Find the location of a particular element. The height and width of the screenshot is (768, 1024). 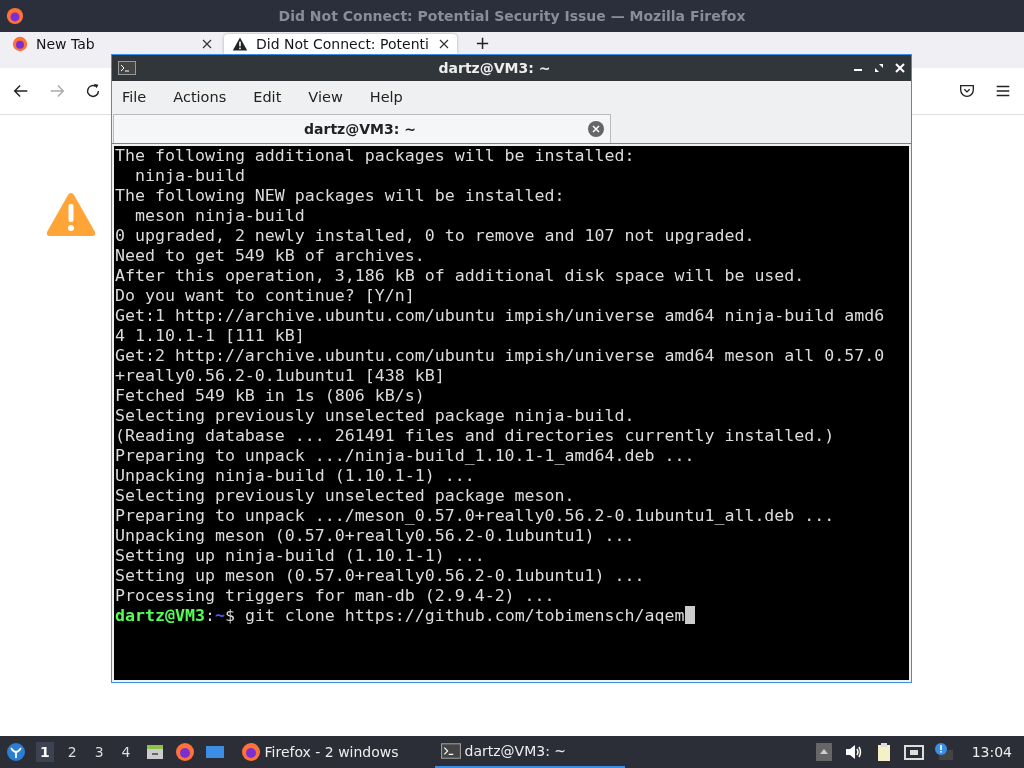

output-line: Get:2 http://archive.ubuntu.com/ubuntu impish/universe amd64 meson all 0.57.0 is located at coordinates (500, 356).